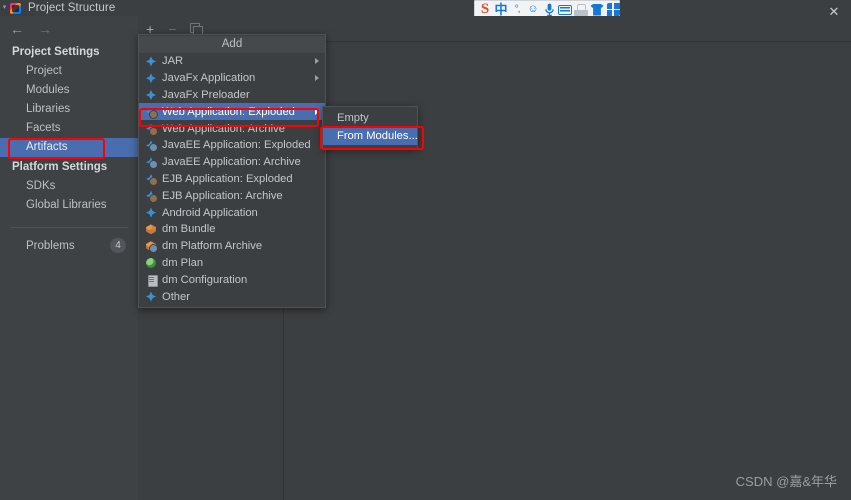 The image size is (851, 500). I want to click on menu-item-android-application: Android Application, so click(232, 212).